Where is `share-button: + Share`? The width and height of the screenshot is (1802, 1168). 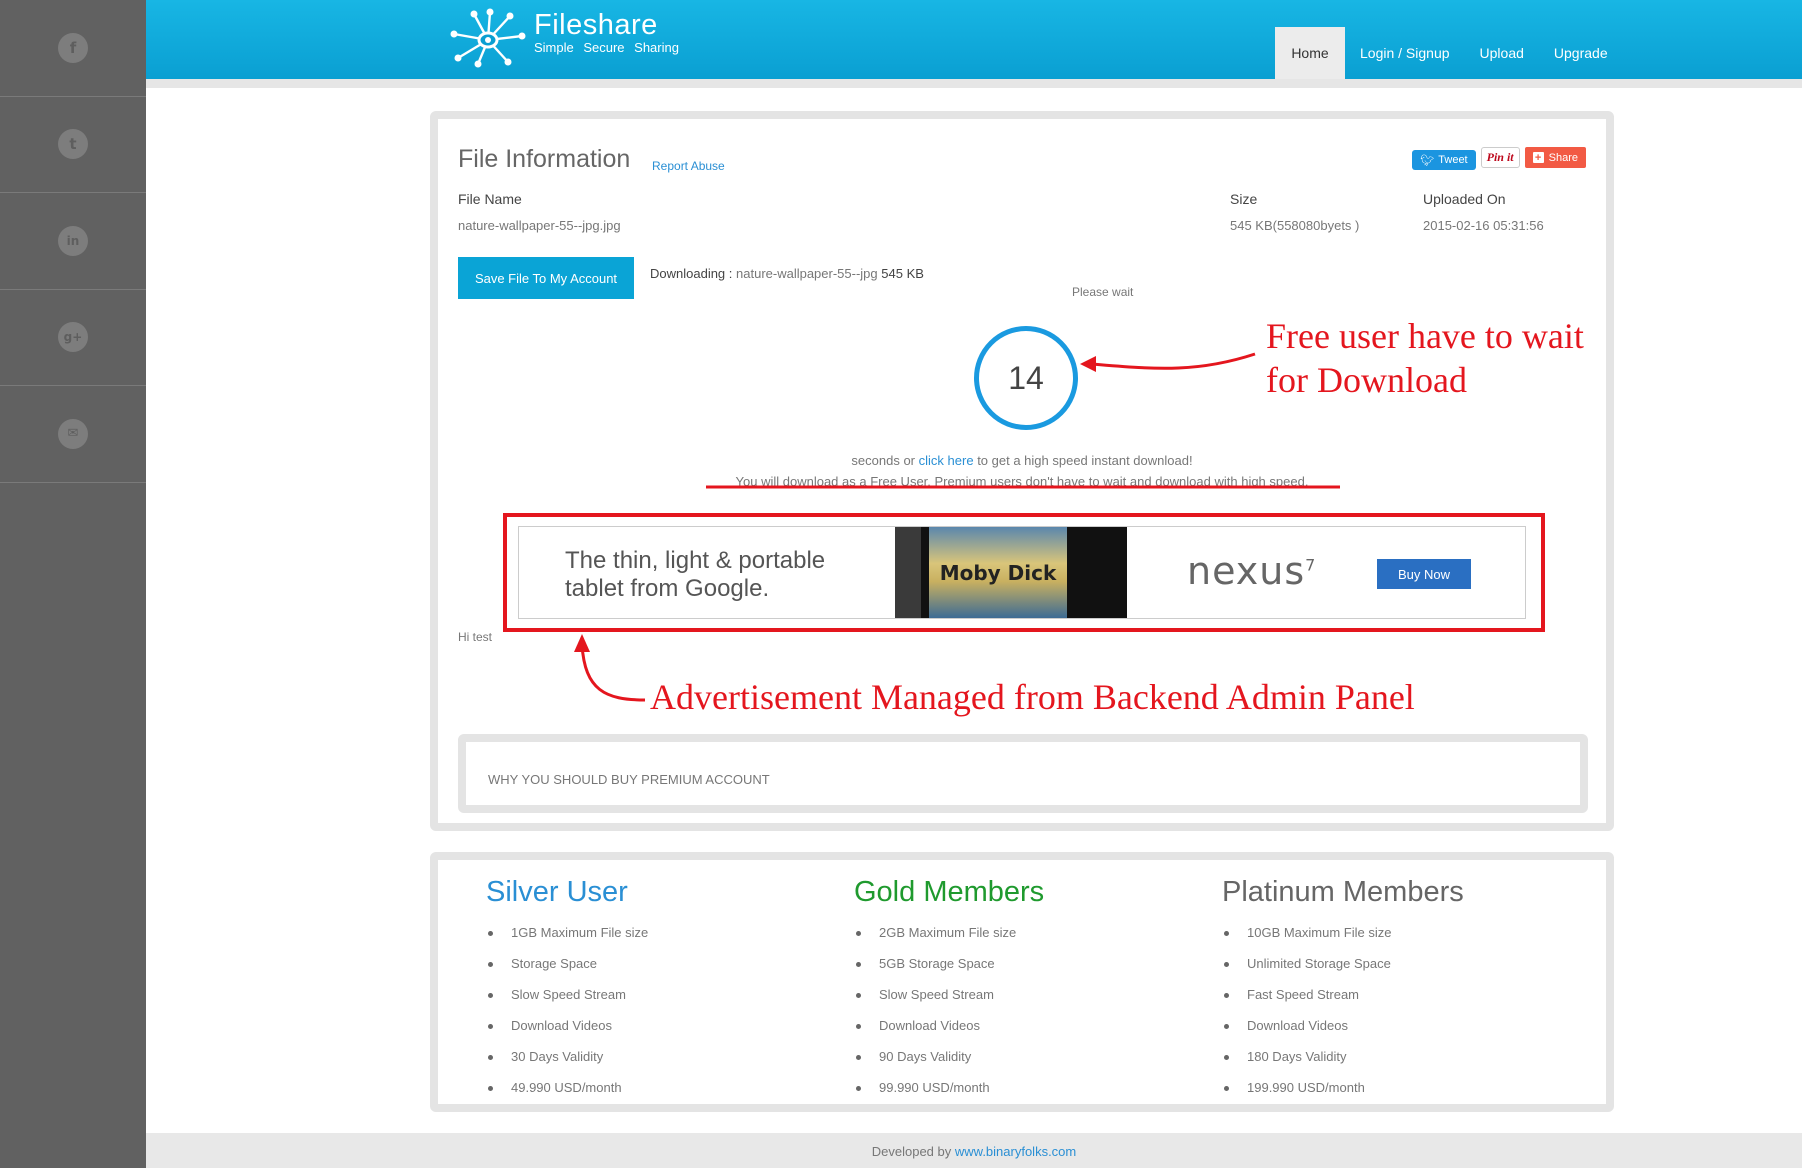 share-button: + Share is located at coordinates (1555, 157).